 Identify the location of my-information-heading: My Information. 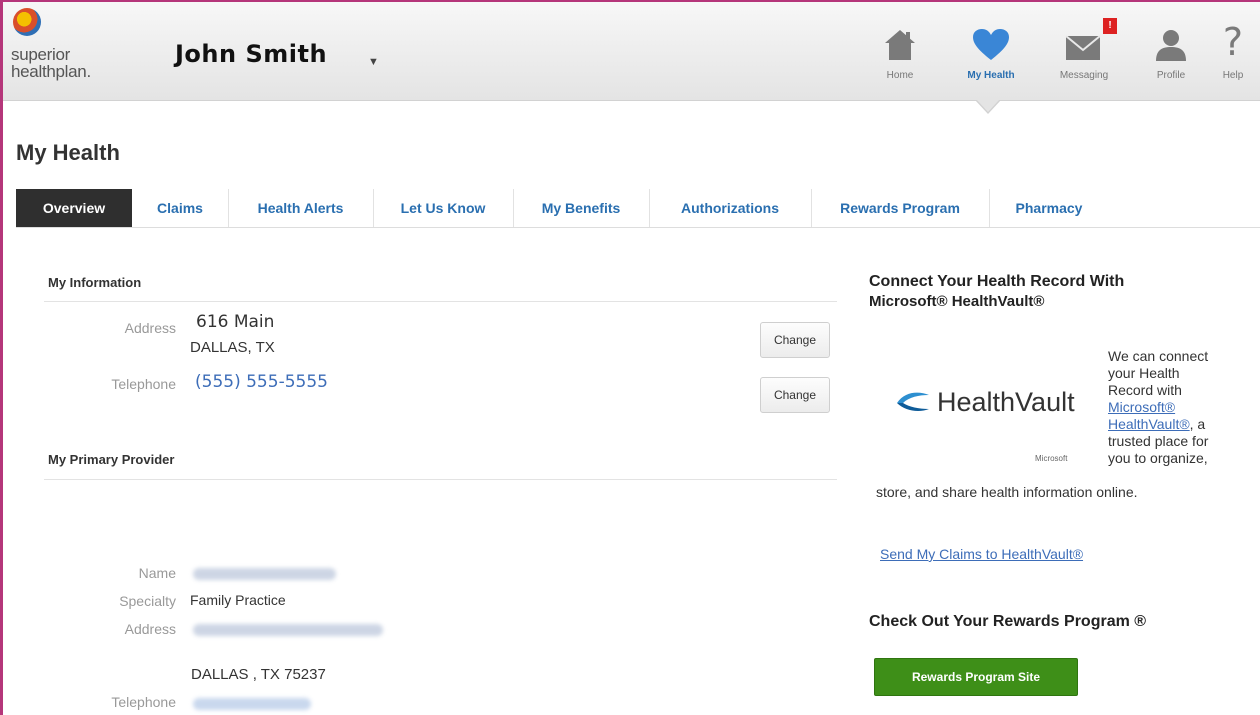
(95, 282).